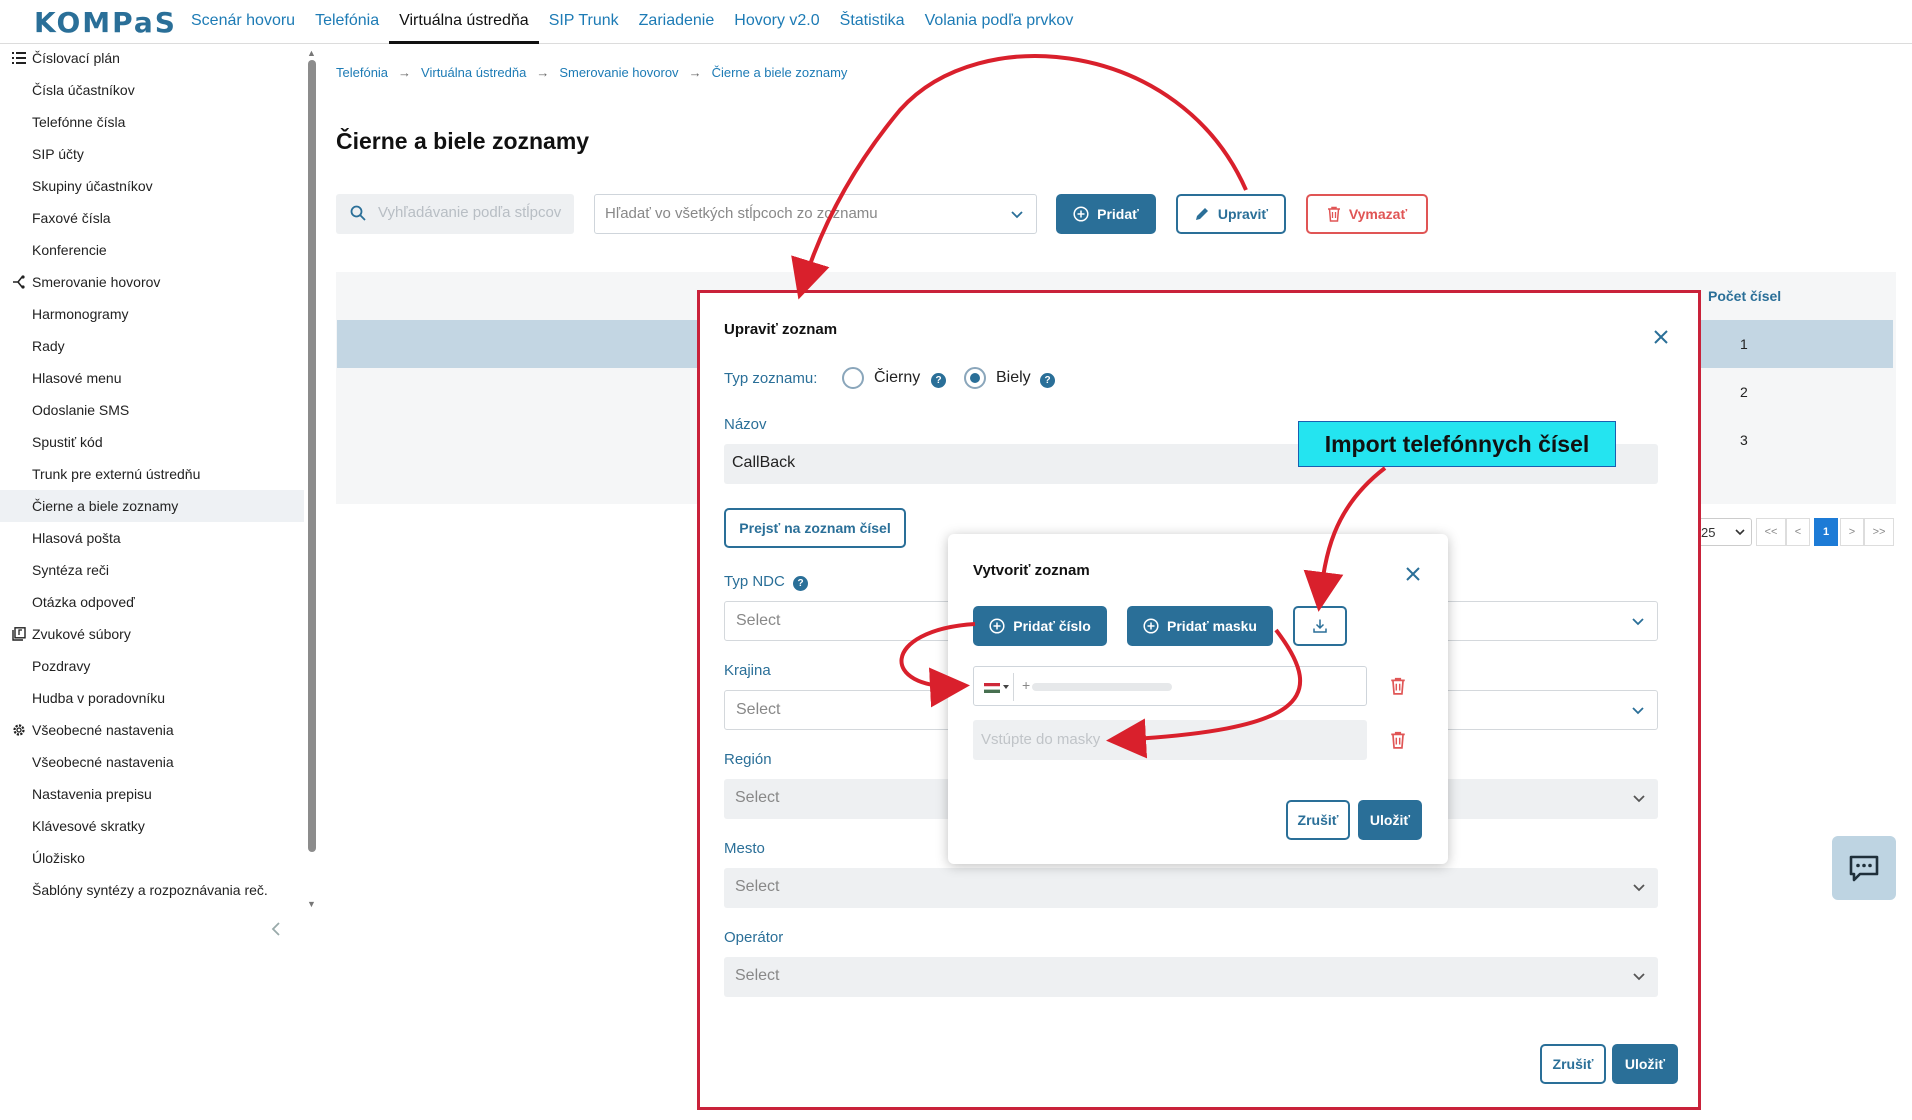 Image resolution: width=1912 pixels, height=1120 pixels. I want to click on sidebar-collapse-button, so click(276, 930).